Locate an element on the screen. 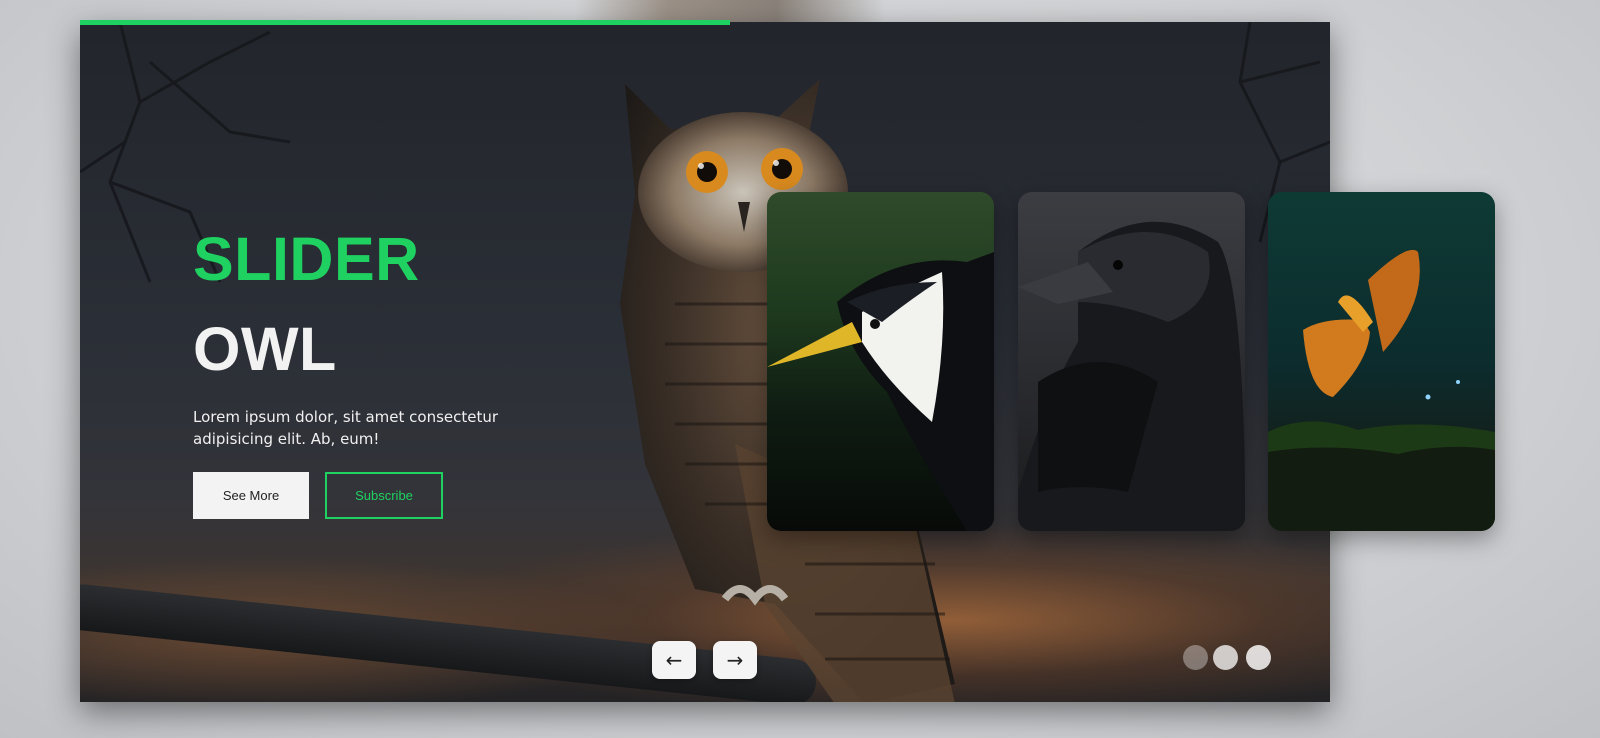 This screenshot has width=1600, height=738. crow-image is located at coordinates (1131, 376).